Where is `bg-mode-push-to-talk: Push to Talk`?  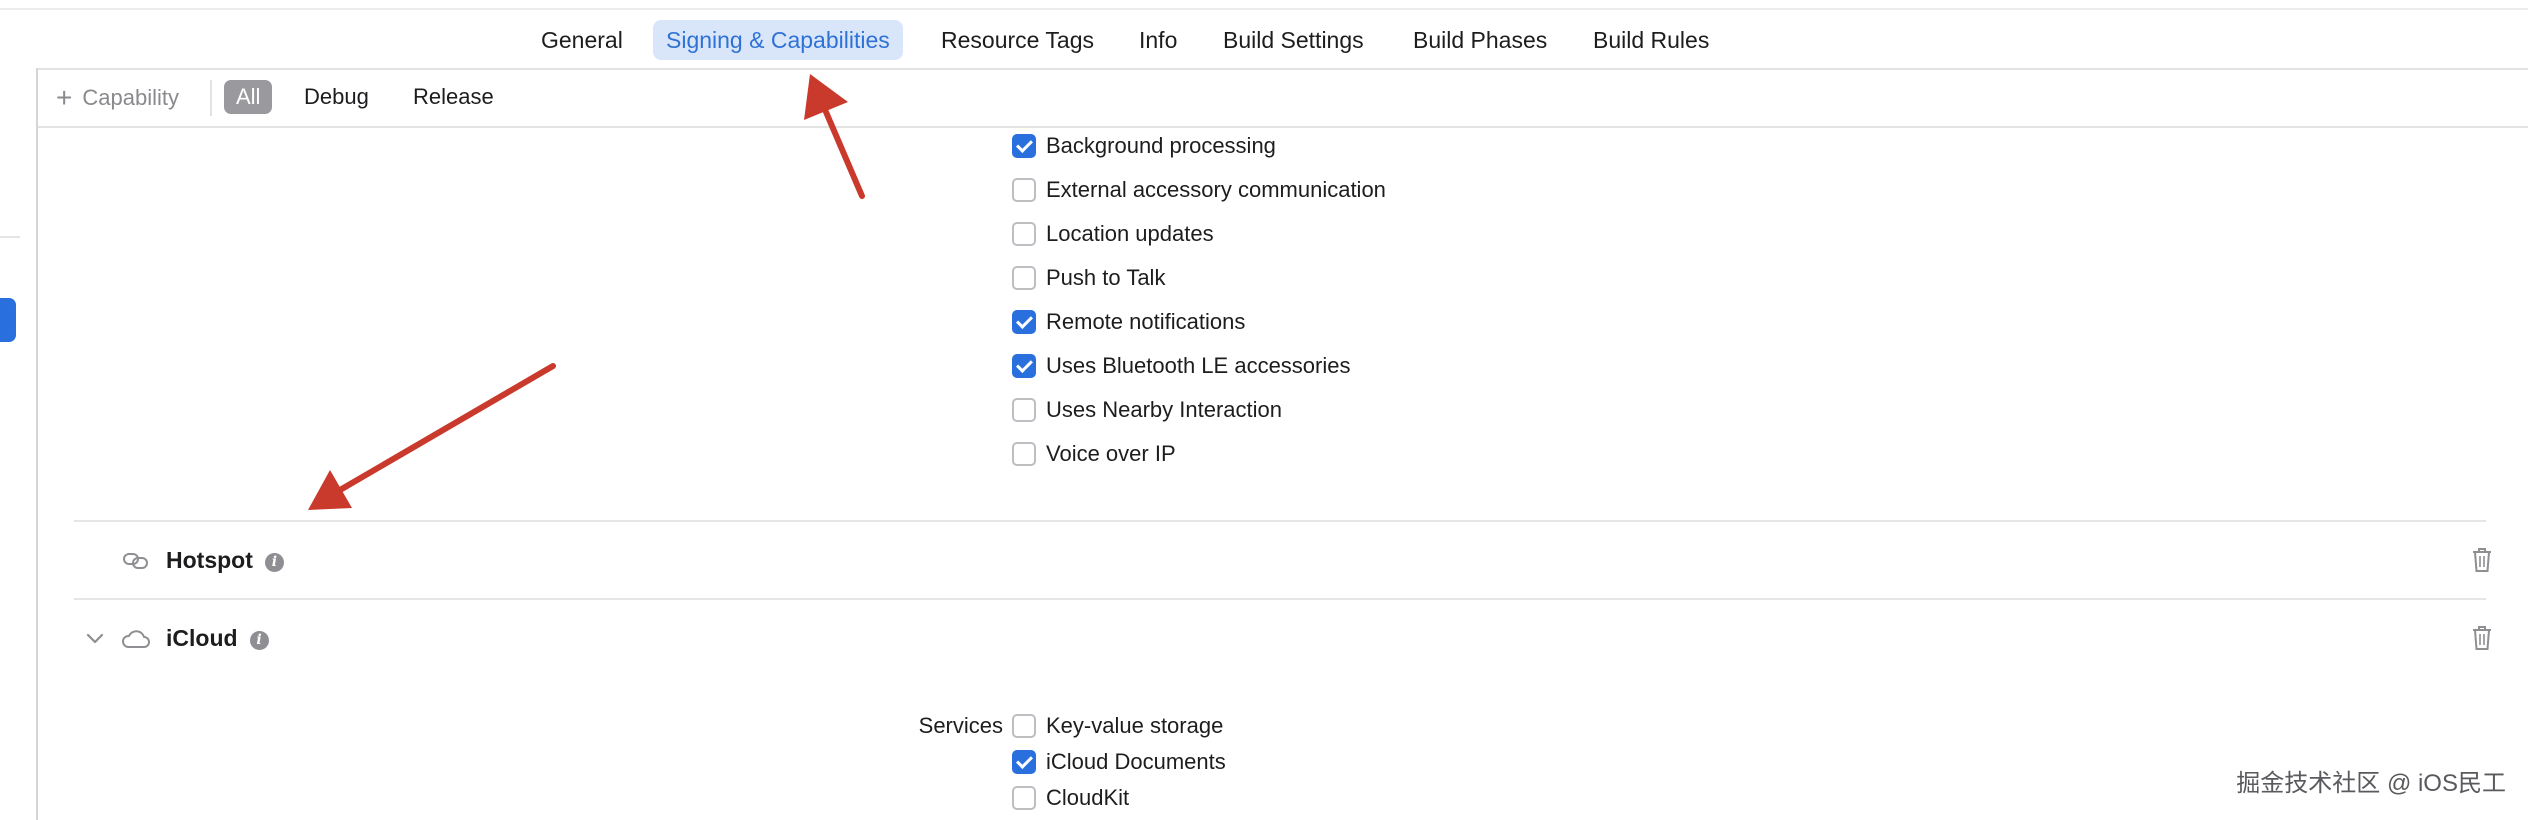 bg-mode-push-to-talk: Push to Talk is located at coordinates (1088, 278).